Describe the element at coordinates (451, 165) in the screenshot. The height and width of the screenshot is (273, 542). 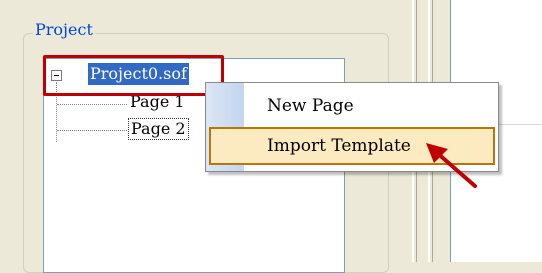
I see `pointer-arrow-icon` at that location.